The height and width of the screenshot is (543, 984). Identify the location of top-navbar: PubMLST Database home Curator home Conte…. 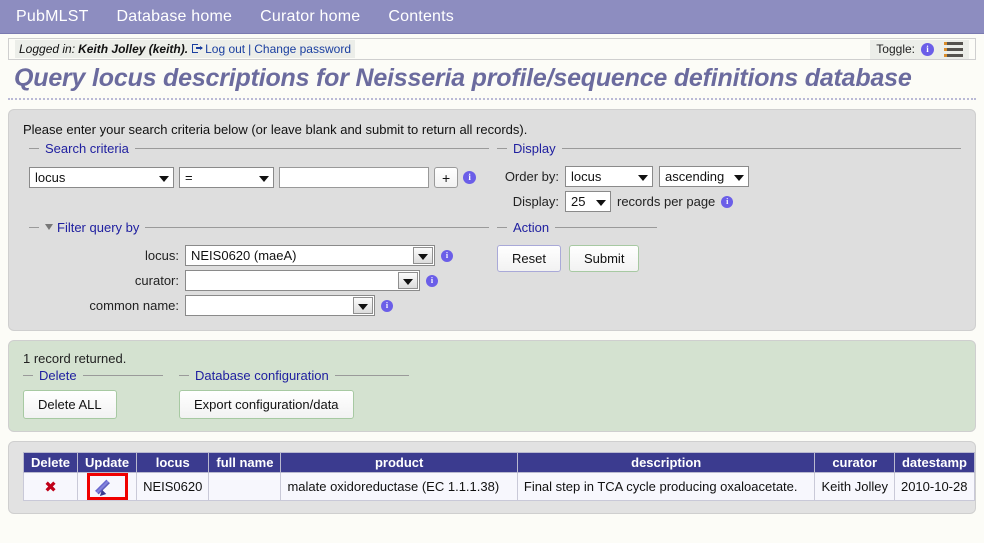
(492, 17).